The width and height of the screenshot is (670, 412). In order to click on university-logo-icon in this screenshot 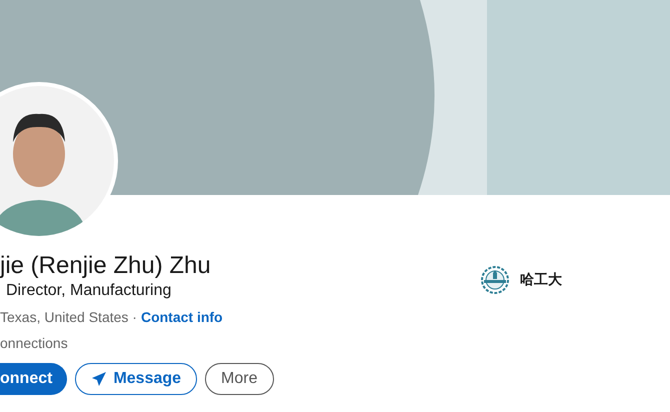, I will do `click(495, 280)`.